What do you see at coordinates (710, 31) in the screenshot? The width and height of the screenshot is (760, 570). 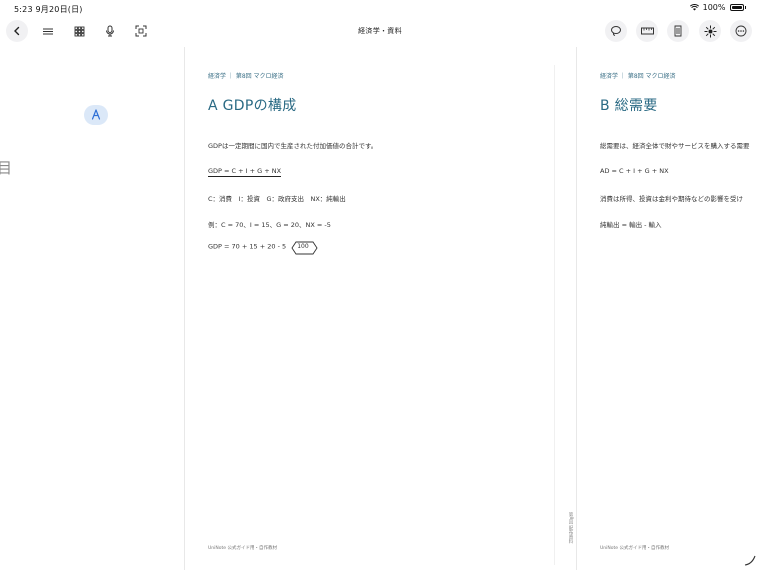 I see `laser-icon` at bounding box center [710, 31].